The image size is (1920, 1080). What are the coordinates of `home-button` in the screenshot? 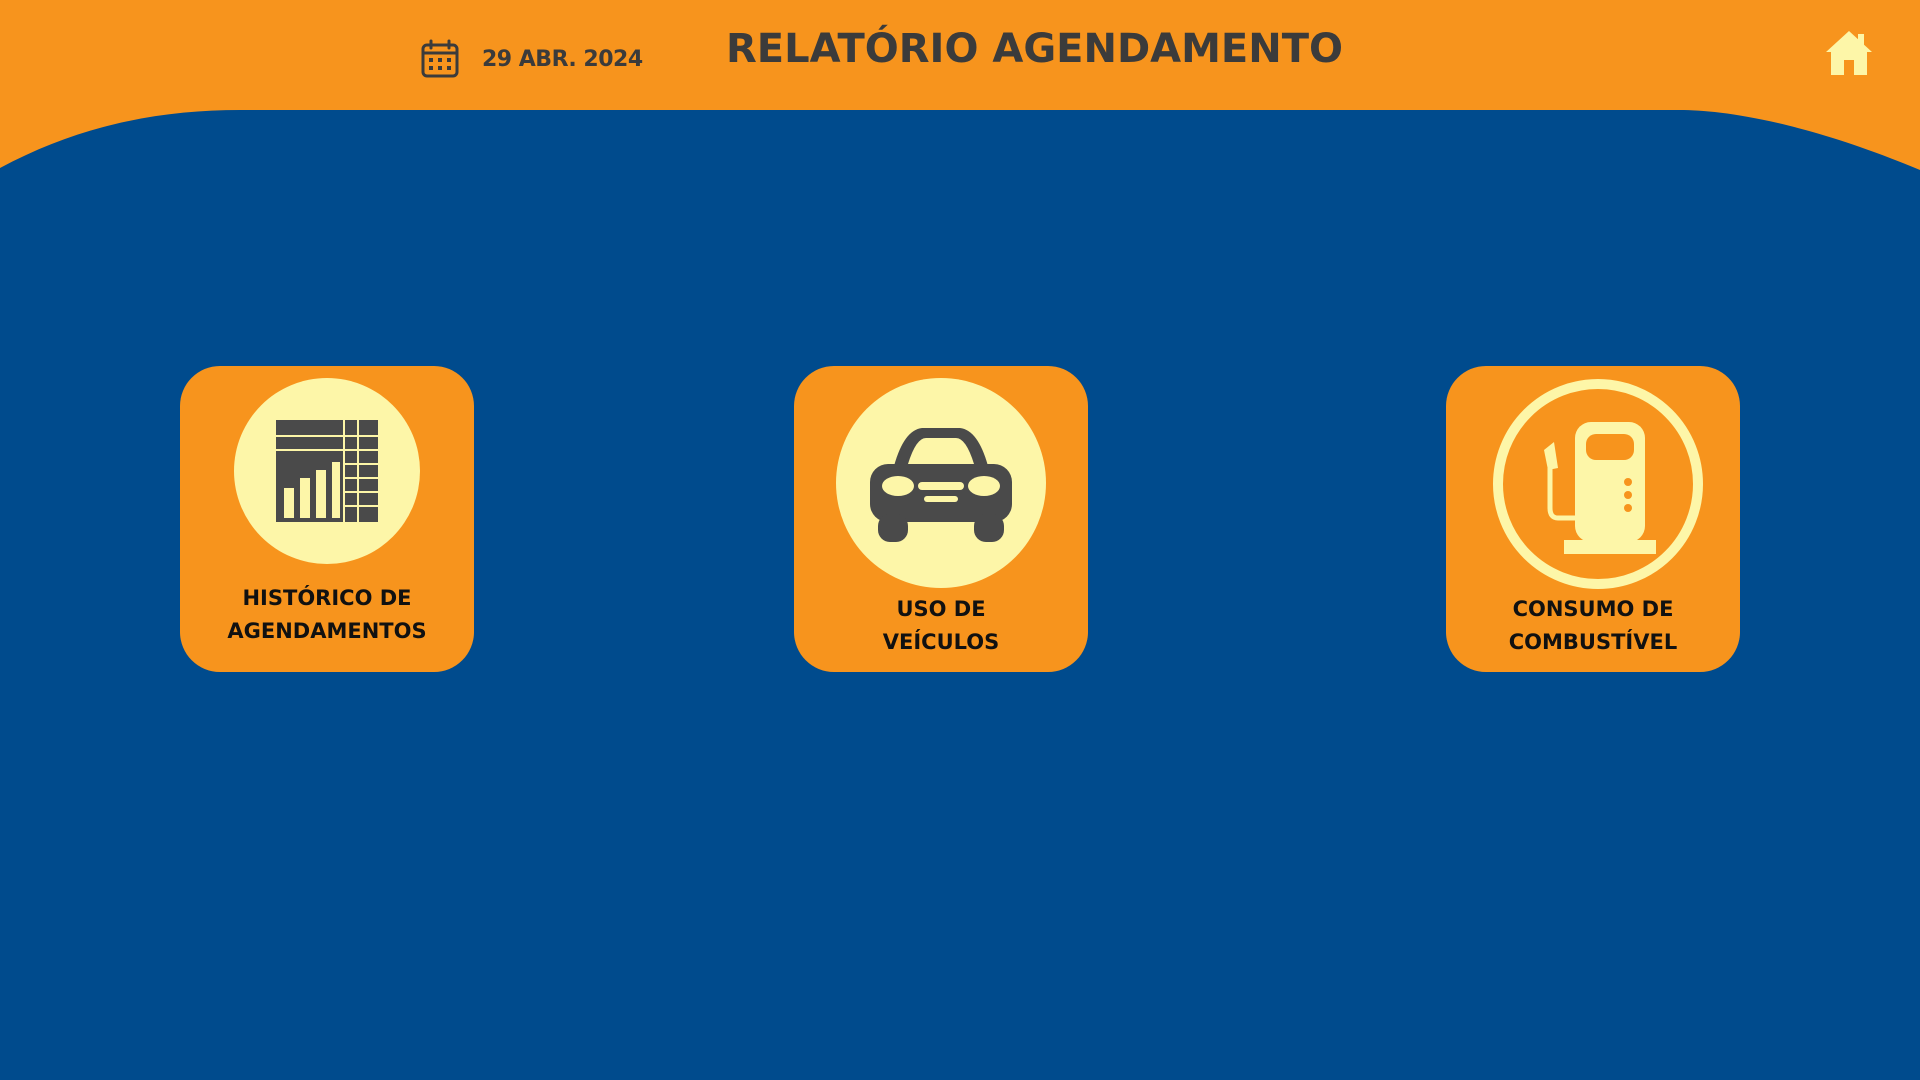 It's located at (1849, 53).